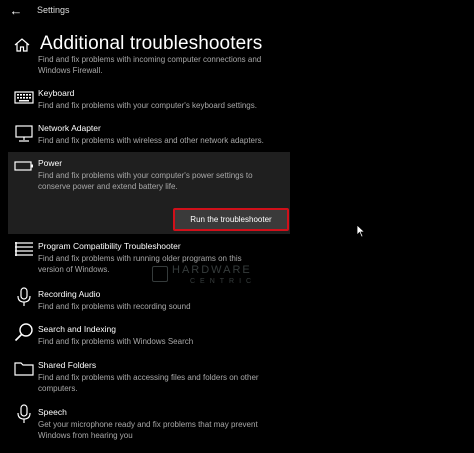 The image size is (474, 453). Describe the element at coordinates (50, 163) in the screenshot. I see `item-name: Power` at that location.